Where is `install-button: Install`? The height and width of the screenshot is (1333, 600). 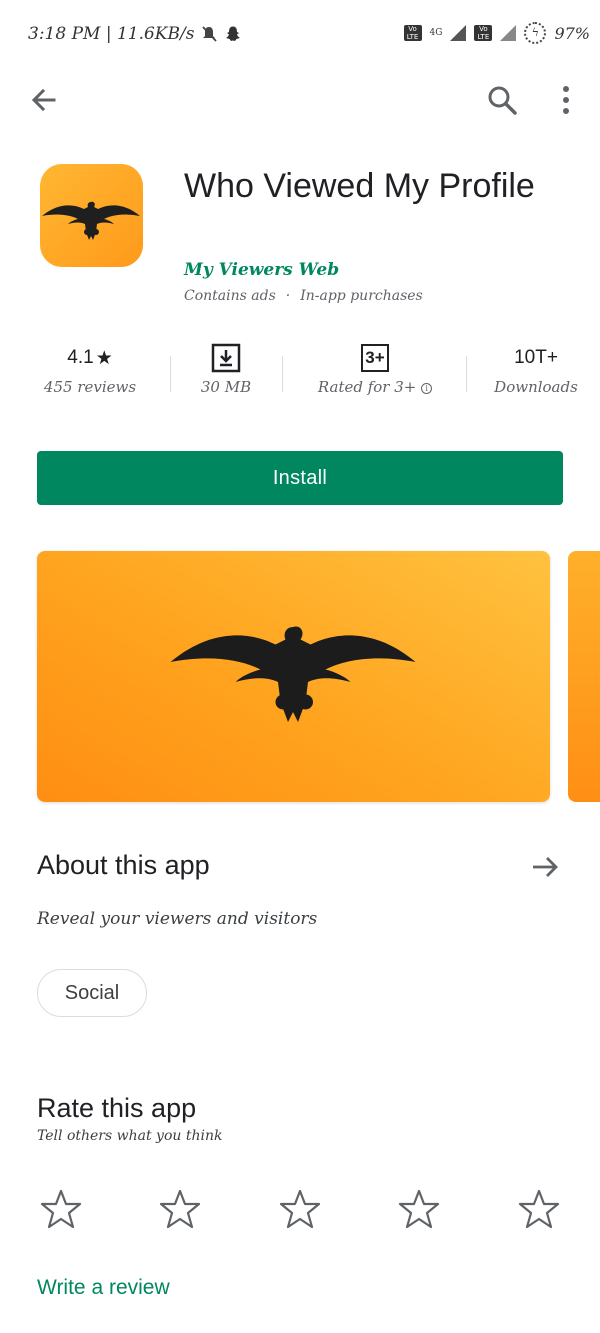 install-button: Install is located at coordinates (300, 478).